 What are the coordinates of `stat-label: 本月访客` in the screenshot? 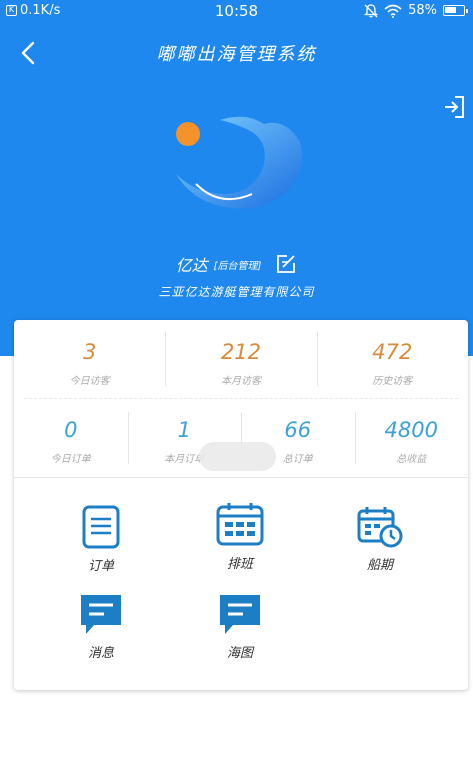 It's located at (240, 381).